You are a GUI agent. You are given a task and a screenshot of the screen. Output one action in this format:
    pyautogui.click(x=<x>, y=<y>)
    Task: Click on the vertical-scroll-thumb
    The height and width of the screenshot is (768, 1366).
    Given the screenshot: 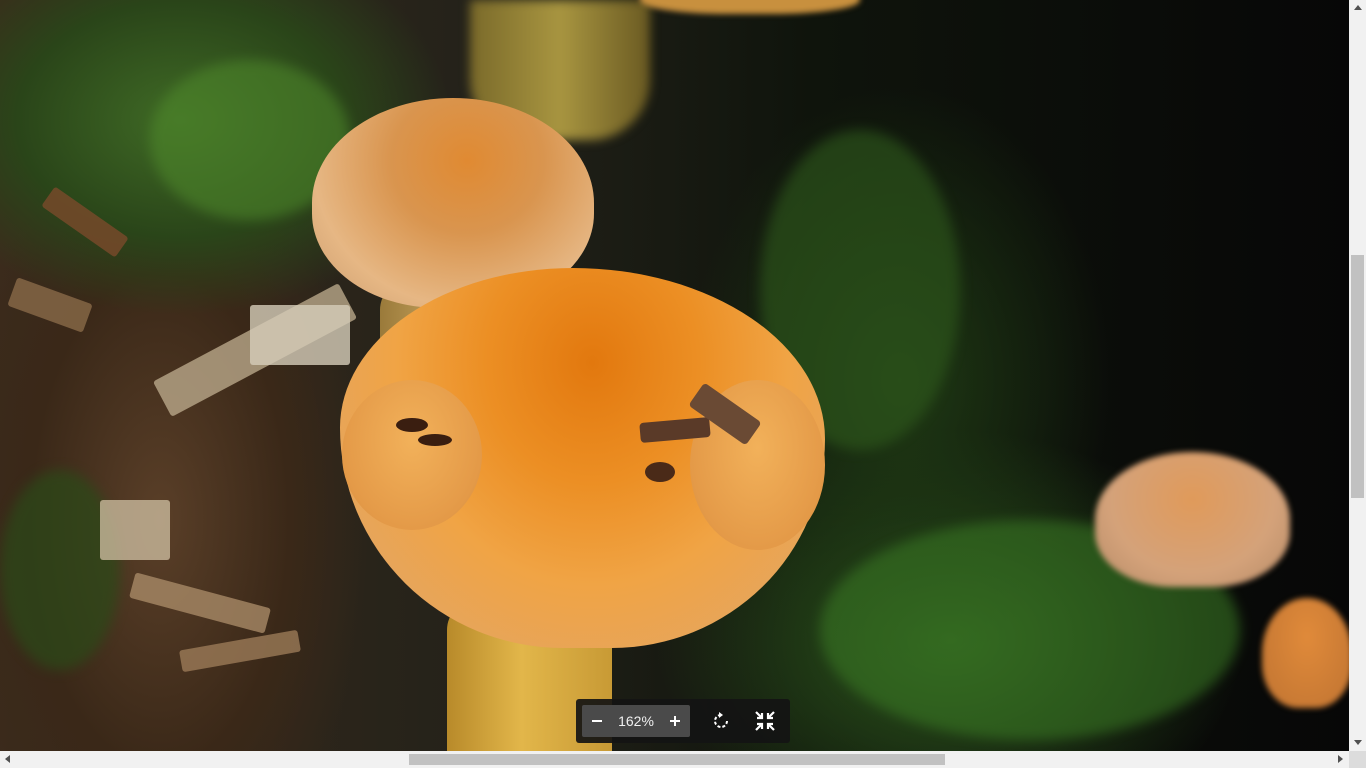 What is the action you would take?
    pyautogui.click(x=1357, y=376)
    